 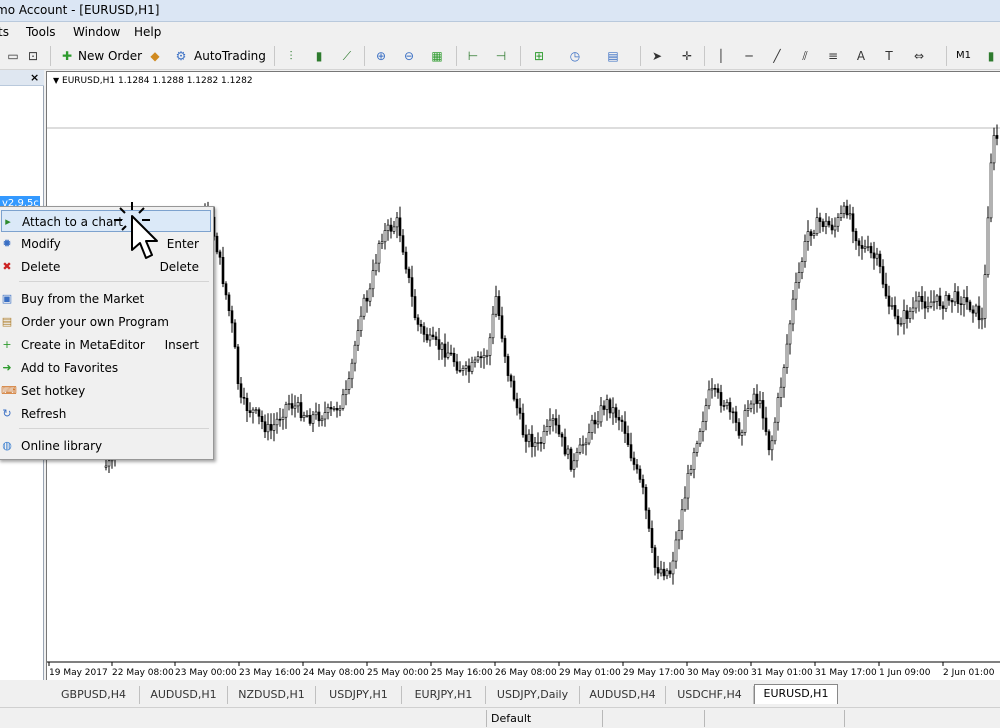 I want to click on tab-eurjpy-h1: EURJPY,H1, so click(x=444, y=695).